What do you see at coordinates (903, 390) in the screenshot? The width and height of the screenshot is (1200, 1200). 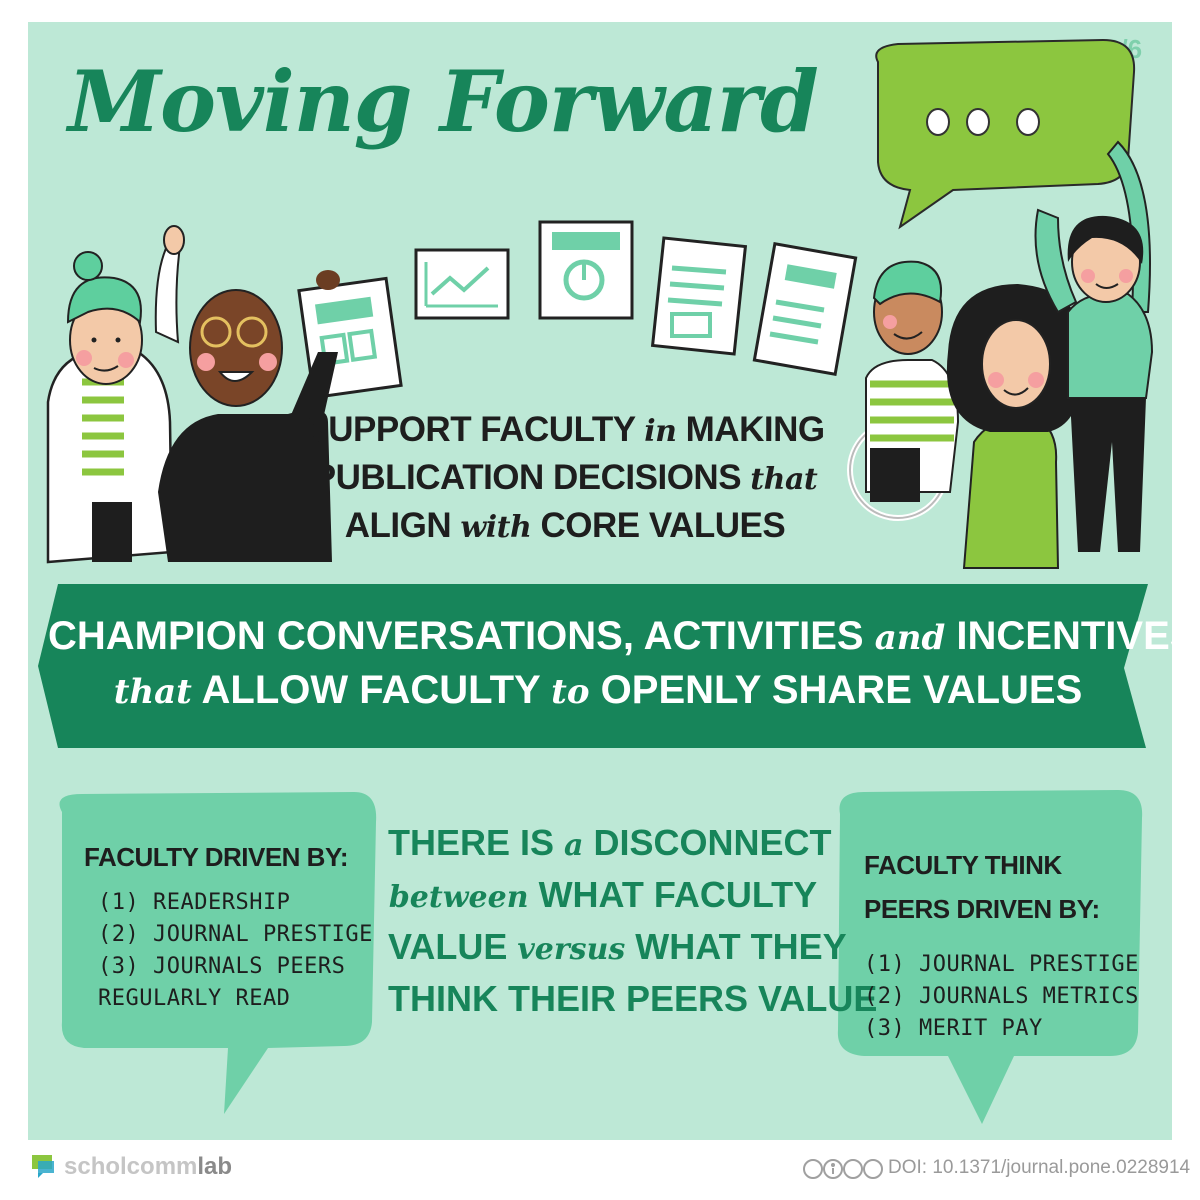 I see `person-wheelchair-illustration` at bounding box center [903, 390].